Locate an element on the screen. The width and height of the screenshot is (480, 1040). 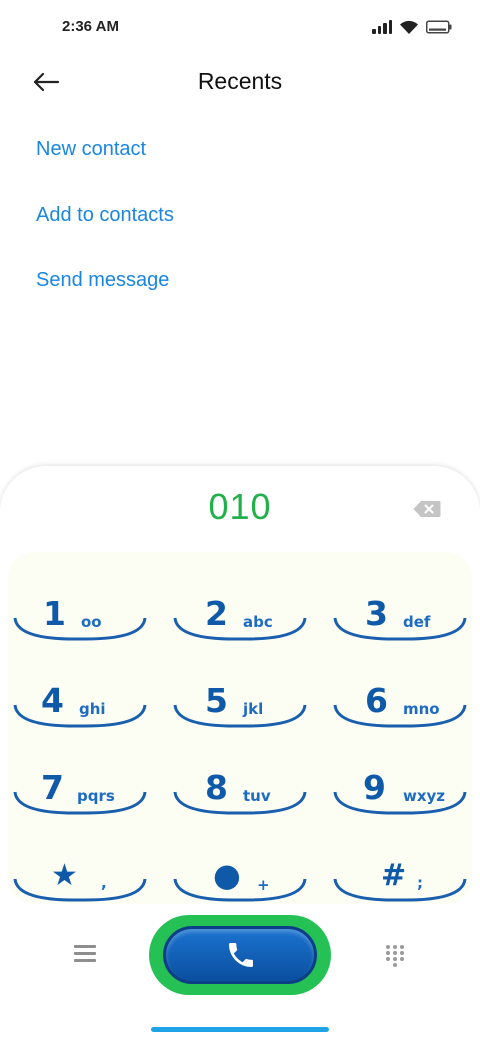
backspace-button is located at coordinates (427, 509).